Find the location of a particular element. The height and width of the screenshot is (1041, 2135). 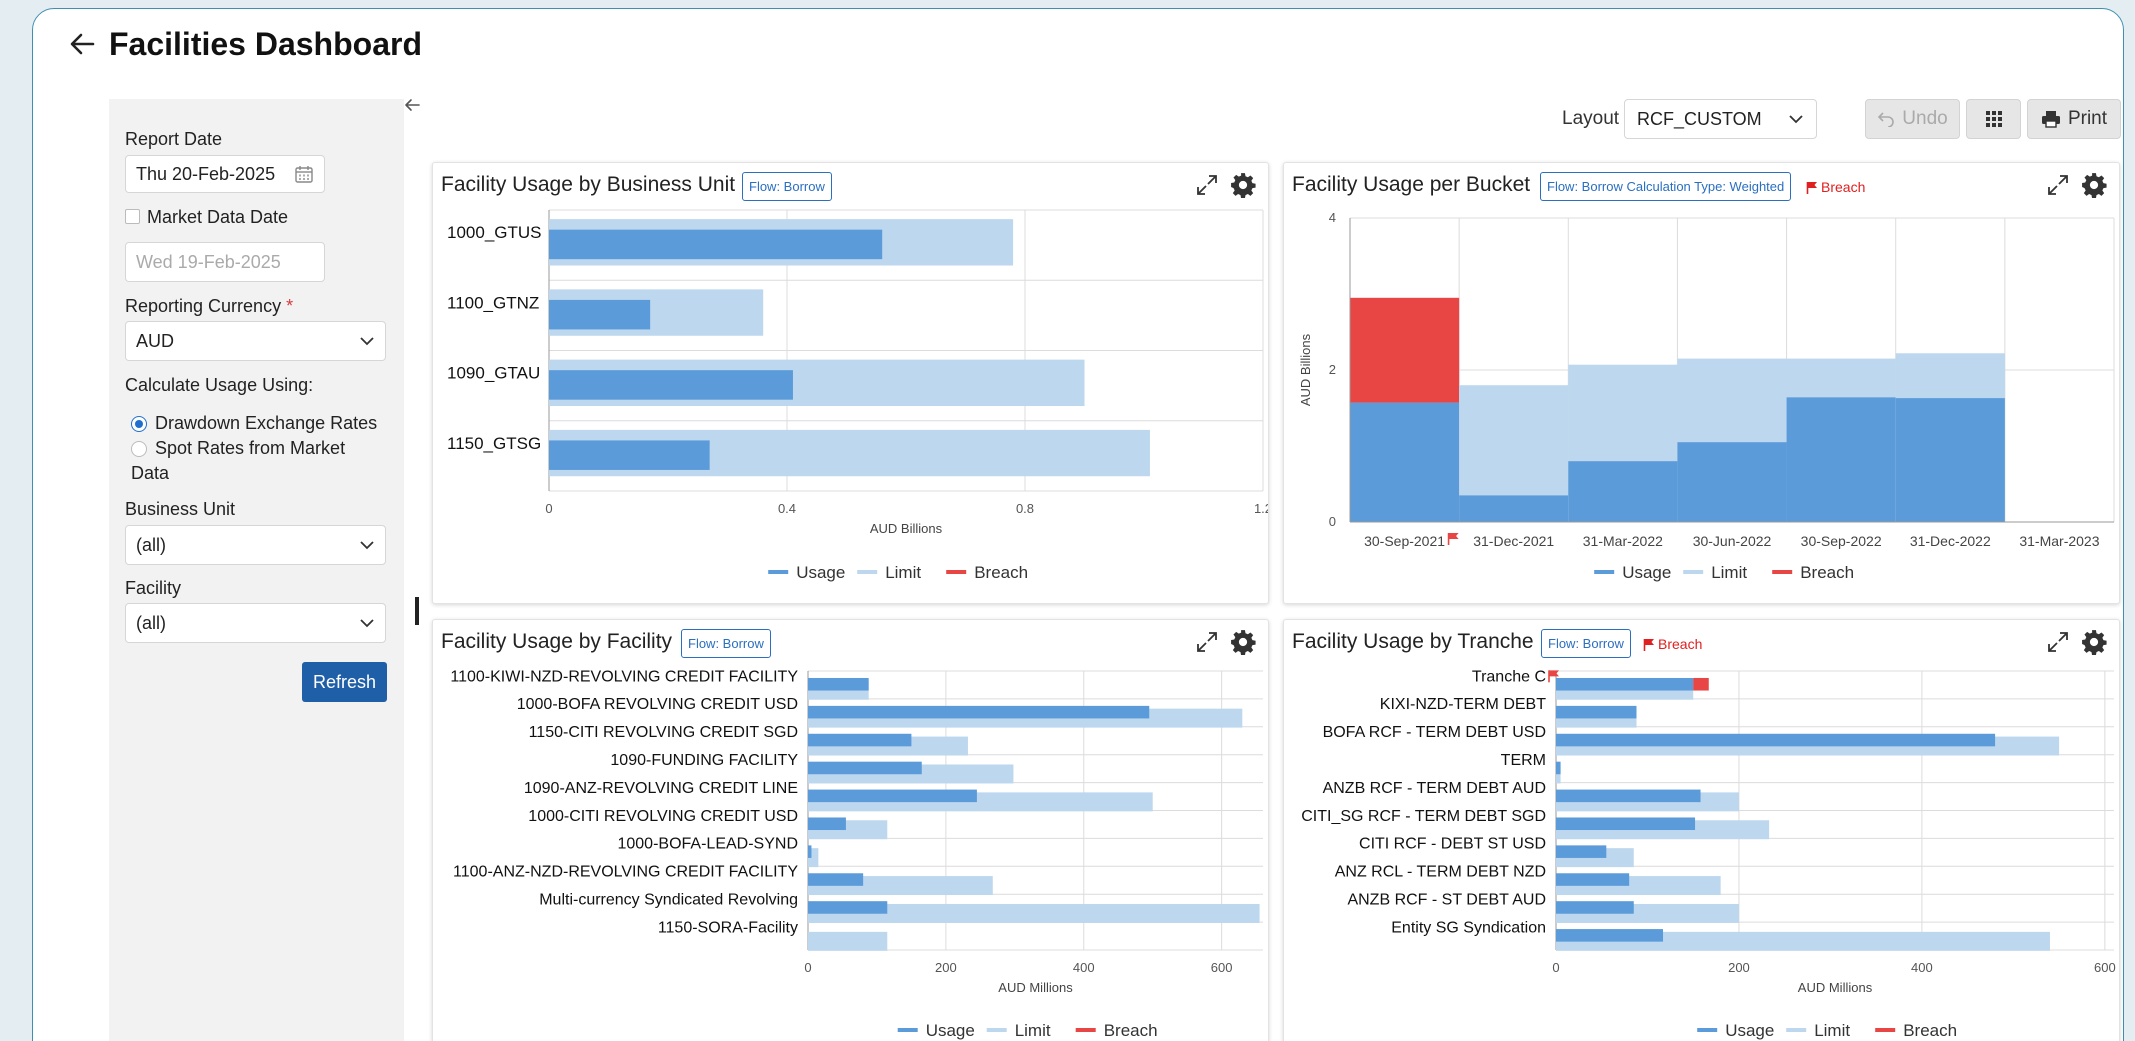

category-label: 1000-CITI REVOLVING CREDIT USD is located at coordinates (663, 816).